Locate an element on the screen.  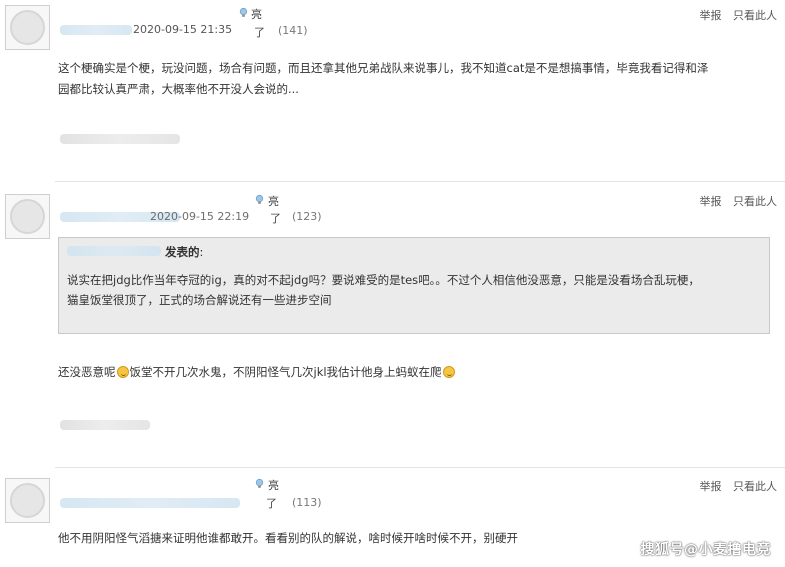
comment-text: 他不用阴阳怪气滔搪来证明他谁都敢开。看看别的队的解说，啥时候开啥时候不开，别硬开 is located at coordinates (338, 538).